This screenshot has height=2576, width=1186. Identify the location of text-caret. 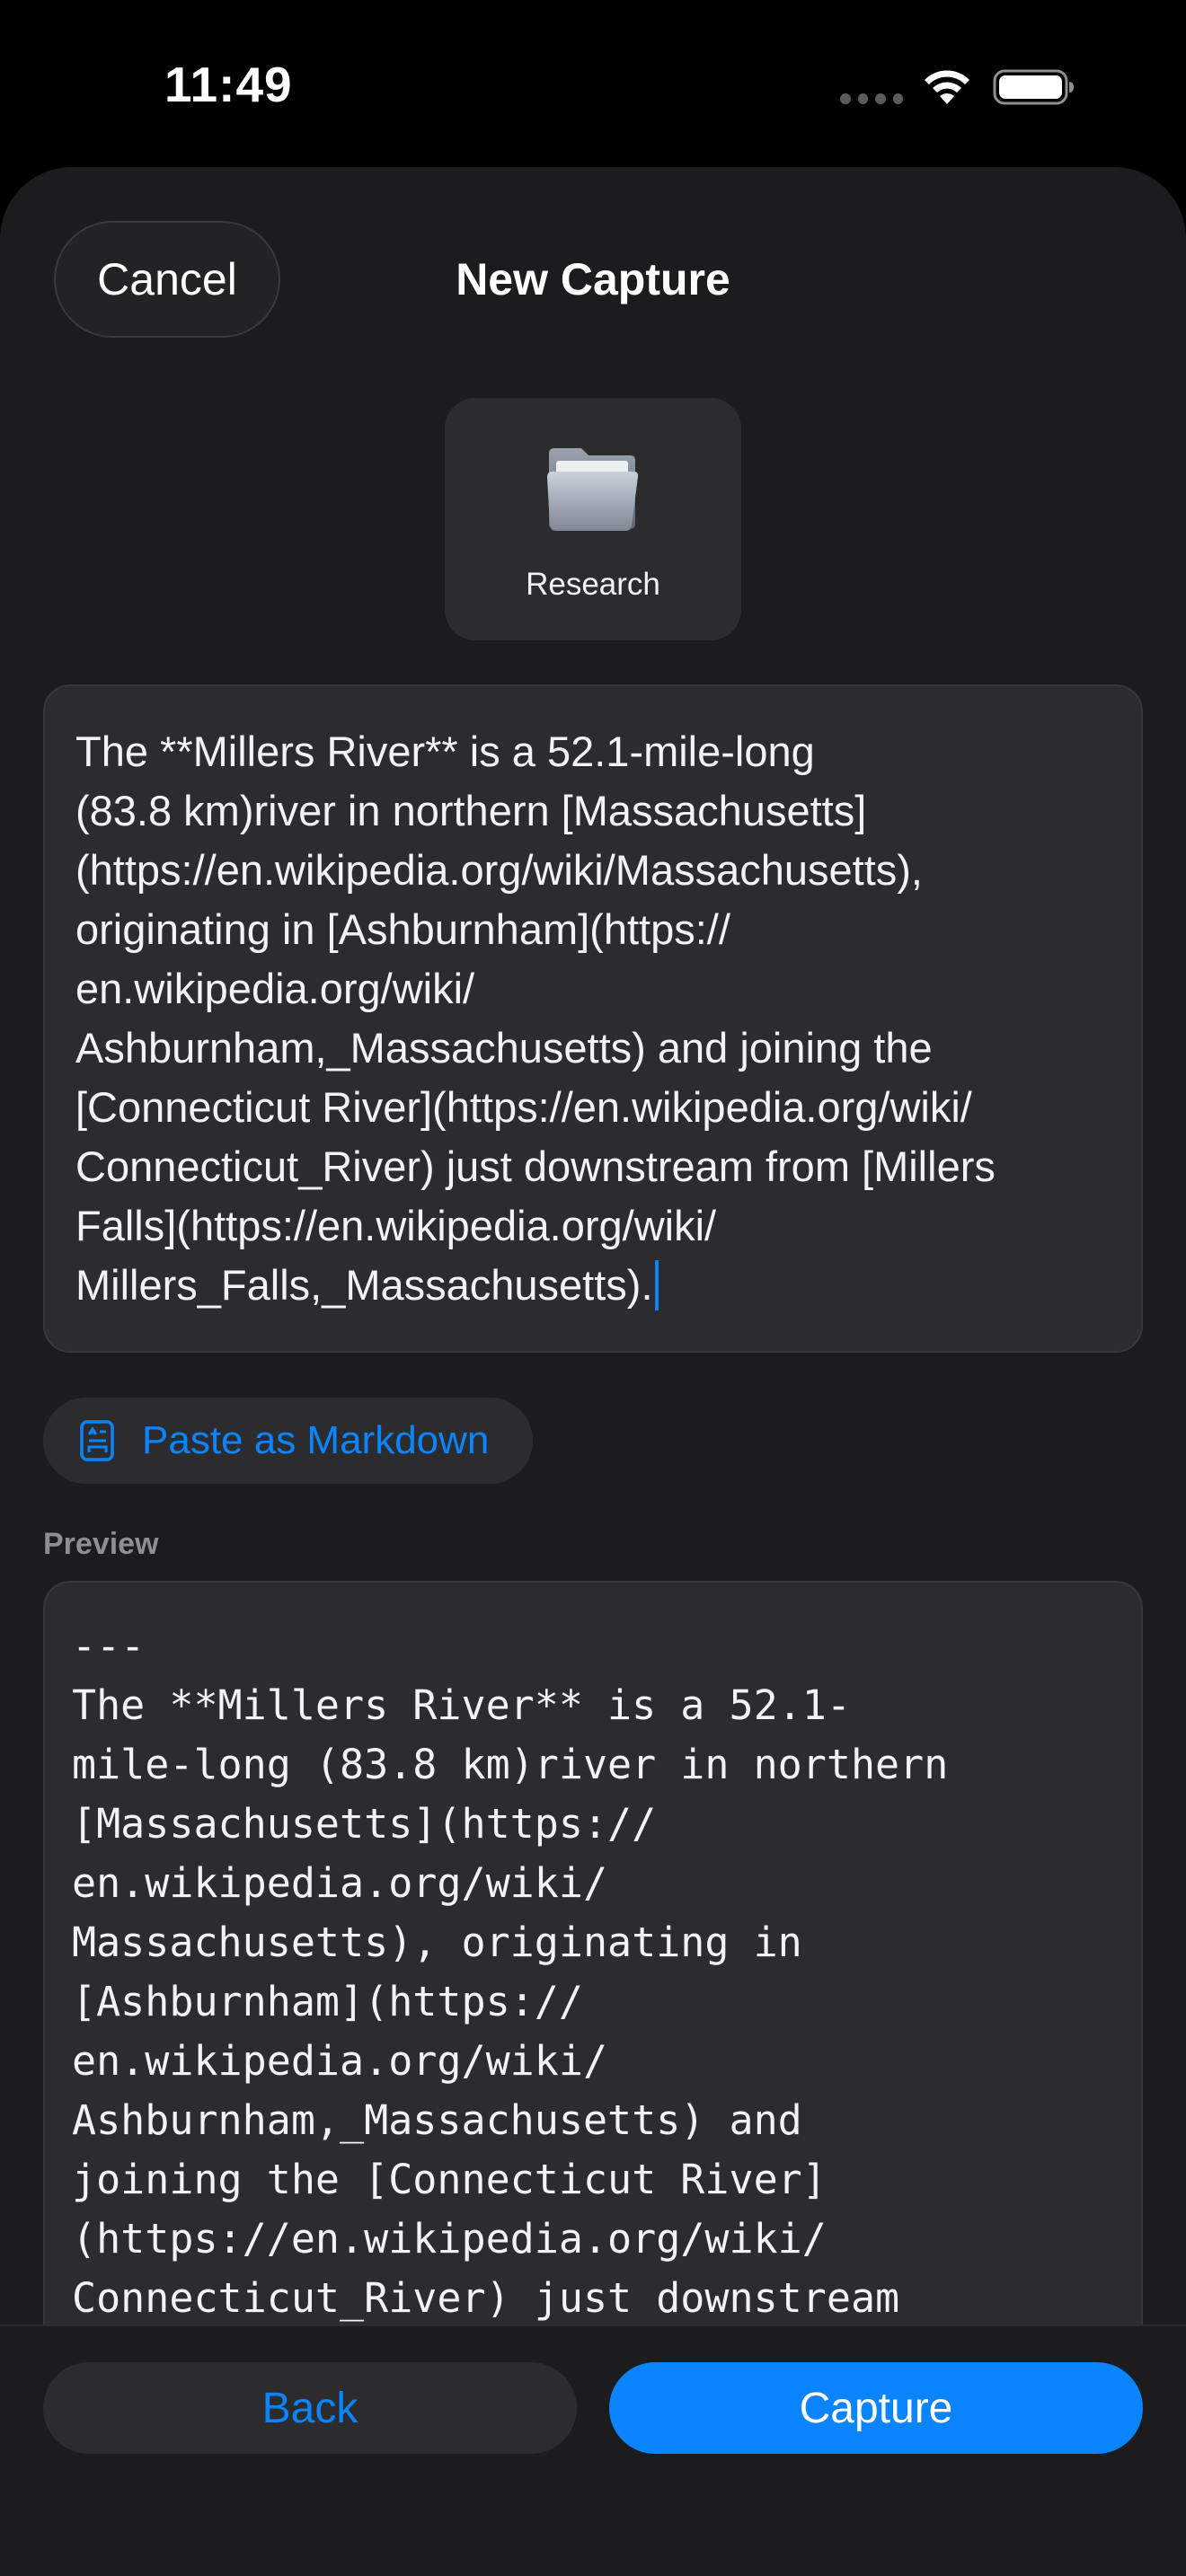
(656, 1285).